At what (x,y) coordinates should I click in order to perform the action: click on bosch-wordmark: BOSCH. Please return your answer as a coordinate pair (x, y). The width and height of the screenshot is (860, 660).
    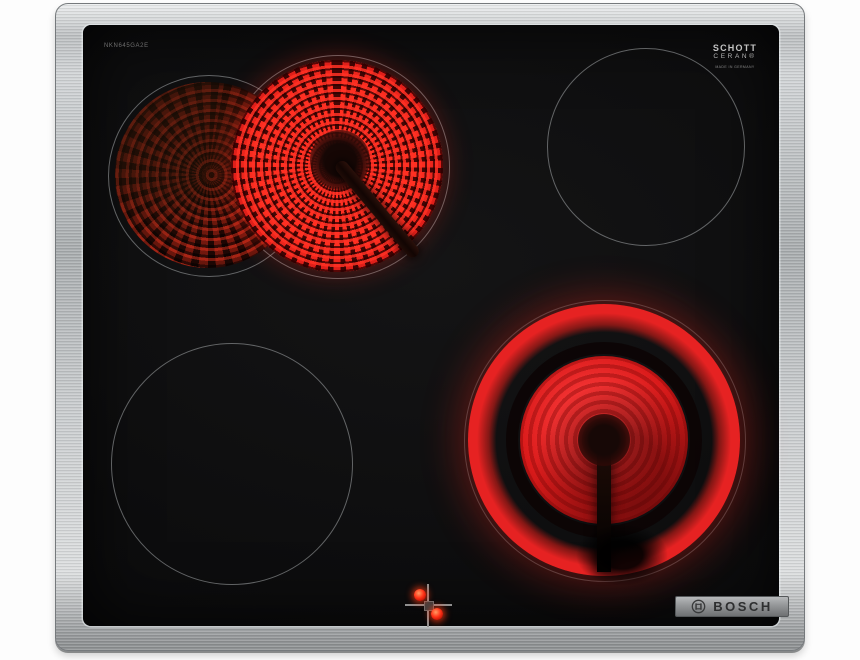
    Looking at the image, I should click on (743, 606).